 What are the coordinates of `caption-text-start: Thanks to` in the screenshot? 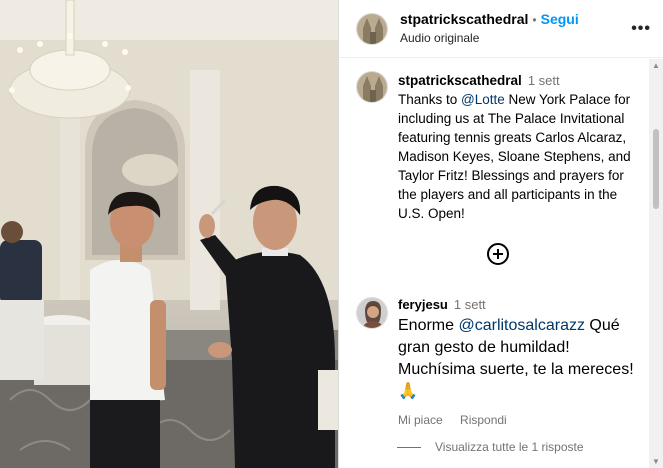 It's located at (430, 99).